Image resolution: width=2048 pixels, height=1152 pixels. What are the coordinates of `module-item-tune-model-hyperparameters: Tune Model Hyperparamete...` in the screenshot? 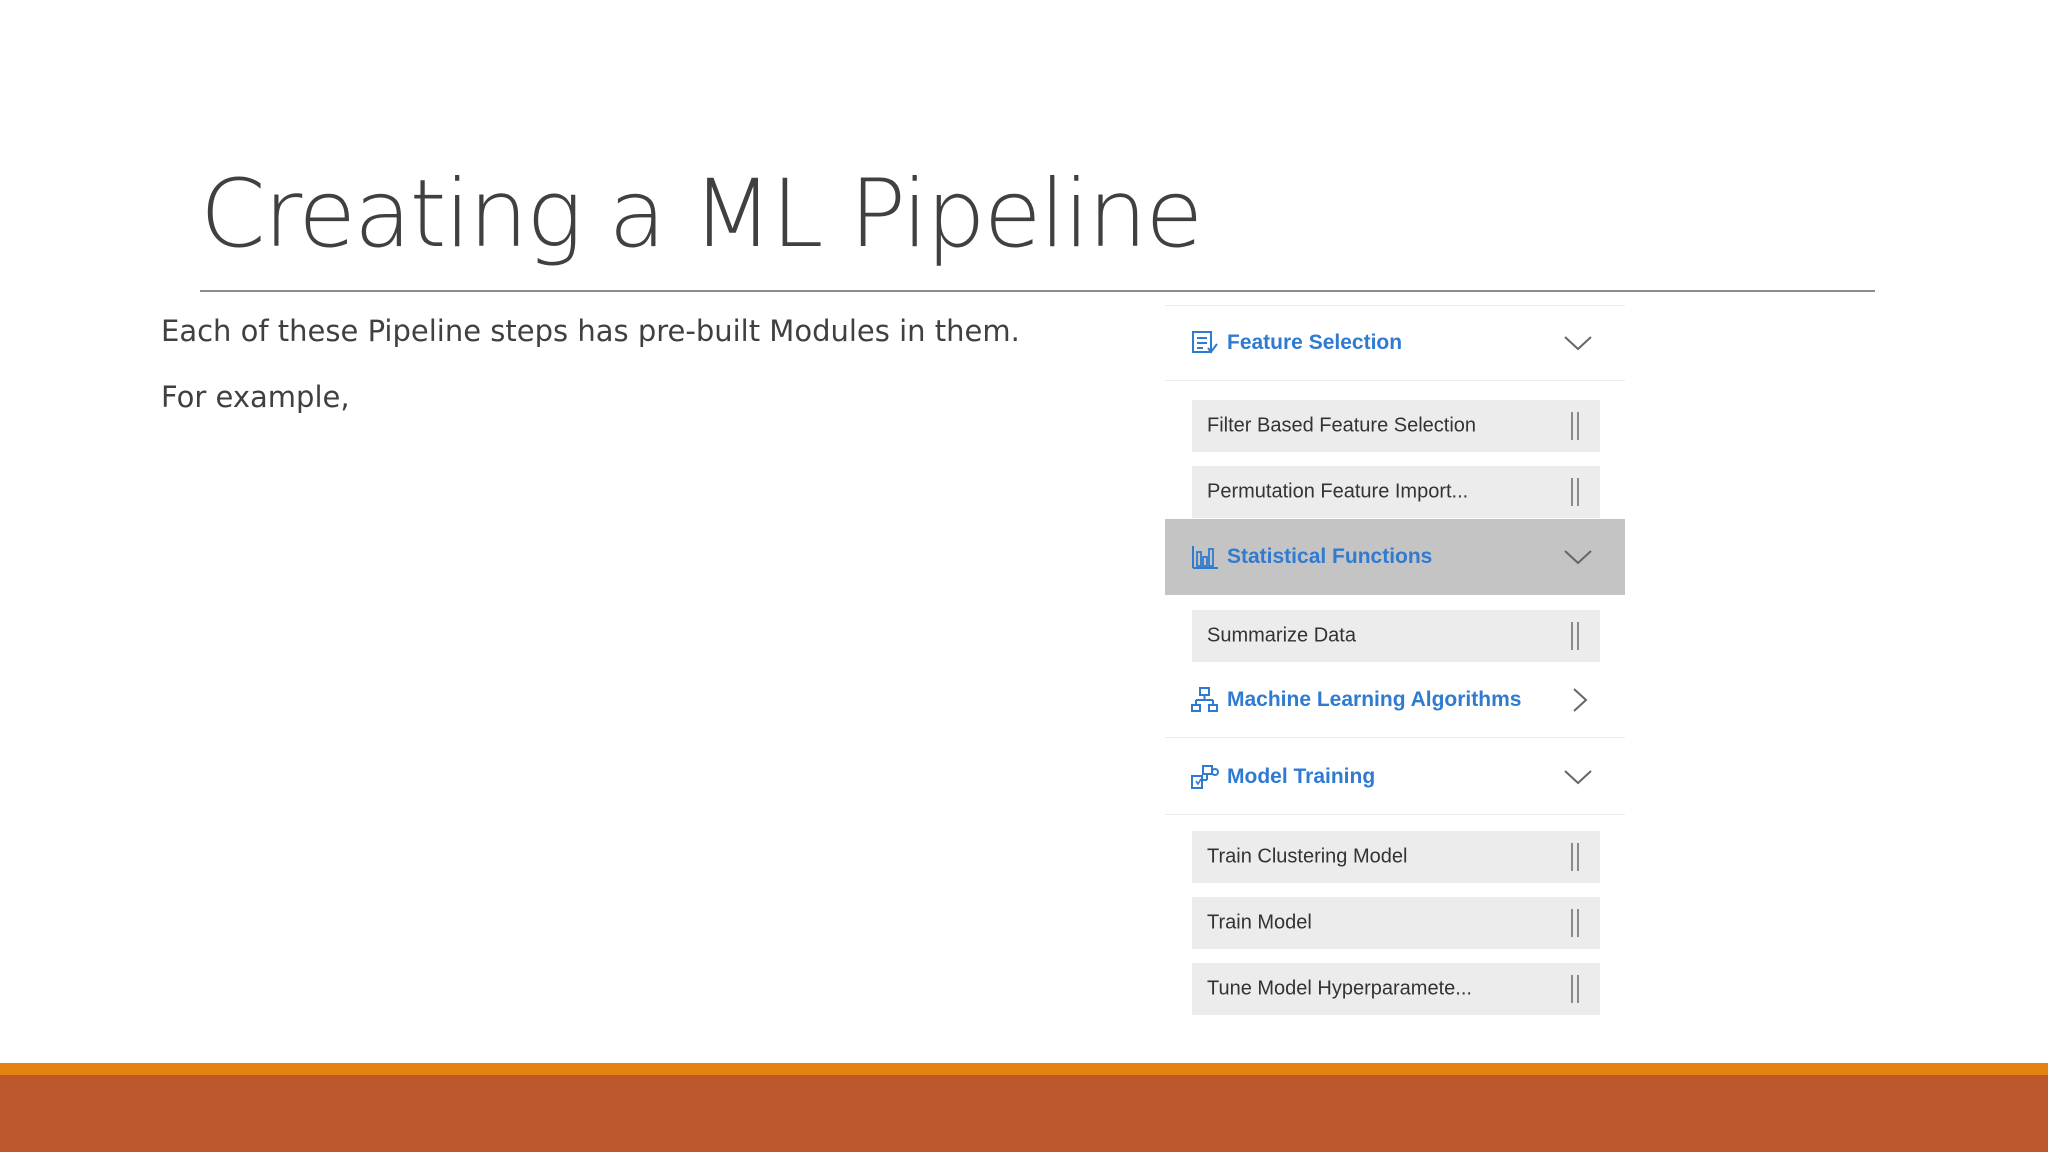 It's located at (1396, 989).